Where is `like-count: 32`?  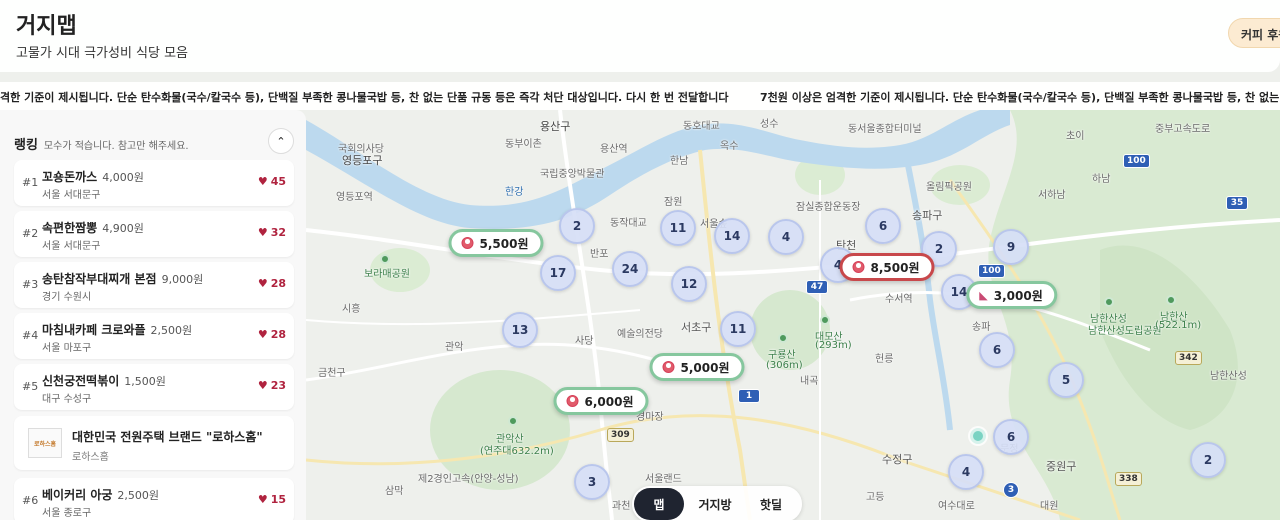
like-count: 32 is located at coordinates (278, 232).